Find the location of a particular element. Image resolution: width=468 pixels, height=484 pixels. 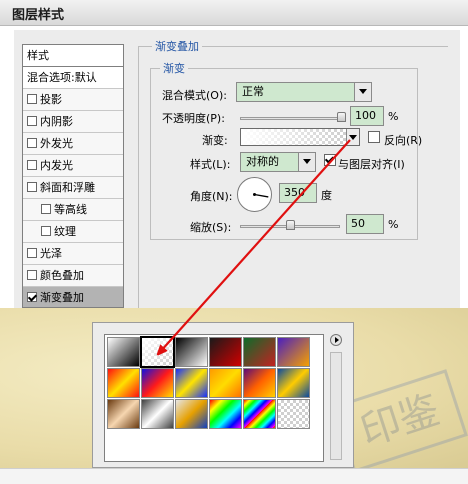

opacity-input: 100 is located at coordinates (367, 116).